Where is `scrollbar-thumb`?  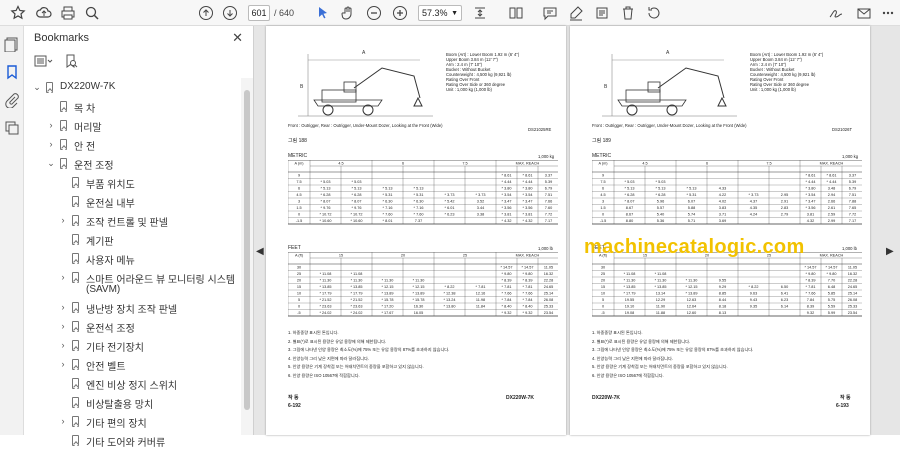 scrollbar-thumb is located at coordinates (247, 250).